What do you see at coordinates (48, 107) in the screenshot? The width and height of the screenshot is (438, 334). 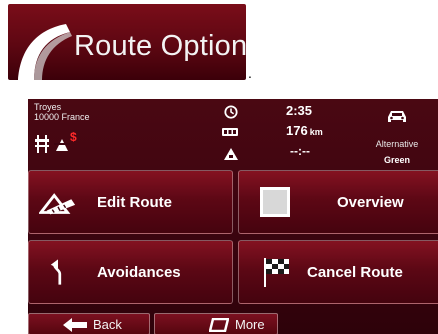 I see `location-city: Troyes` at bounding box center [48, 107].